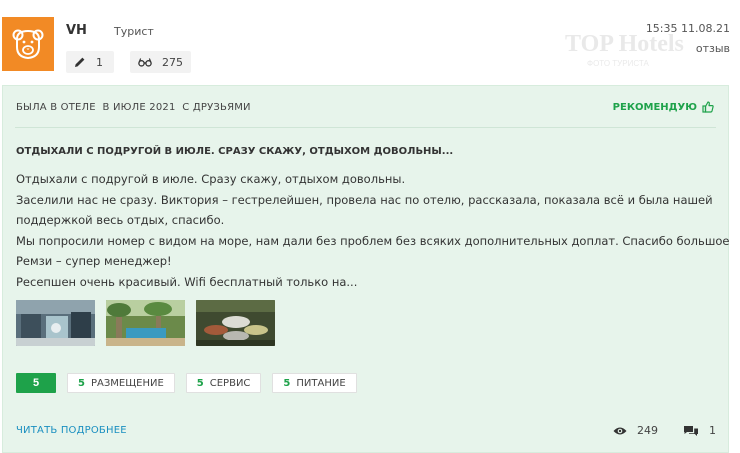  I want to click on divider, so click(365, 127).